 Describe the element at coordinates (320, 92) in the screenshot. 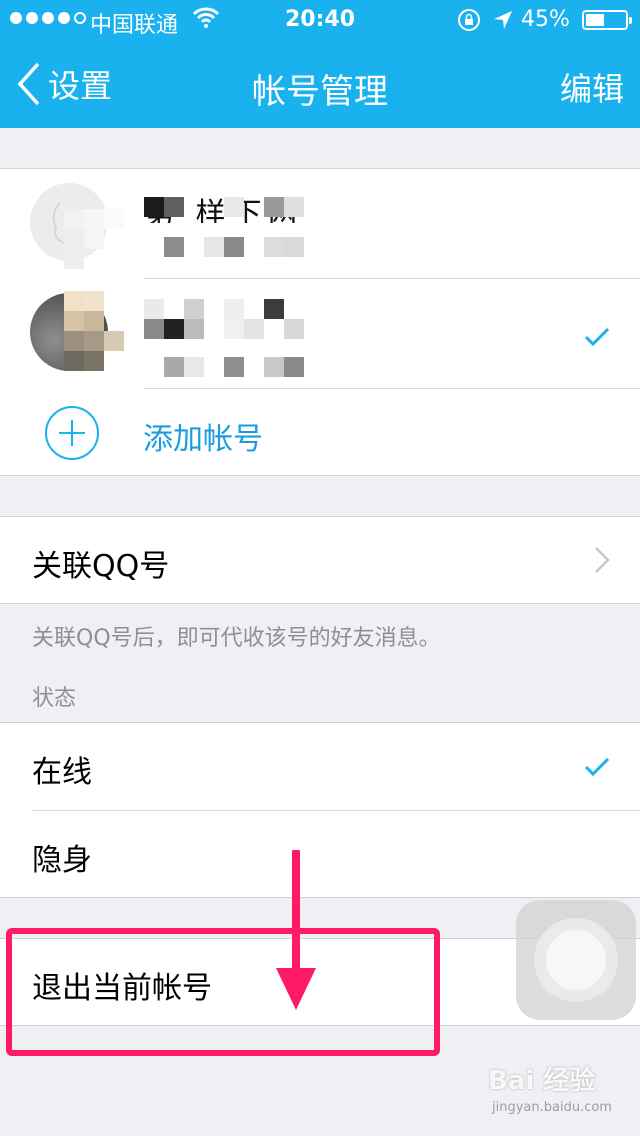

I see `page-title: 帐号管理` at that location.